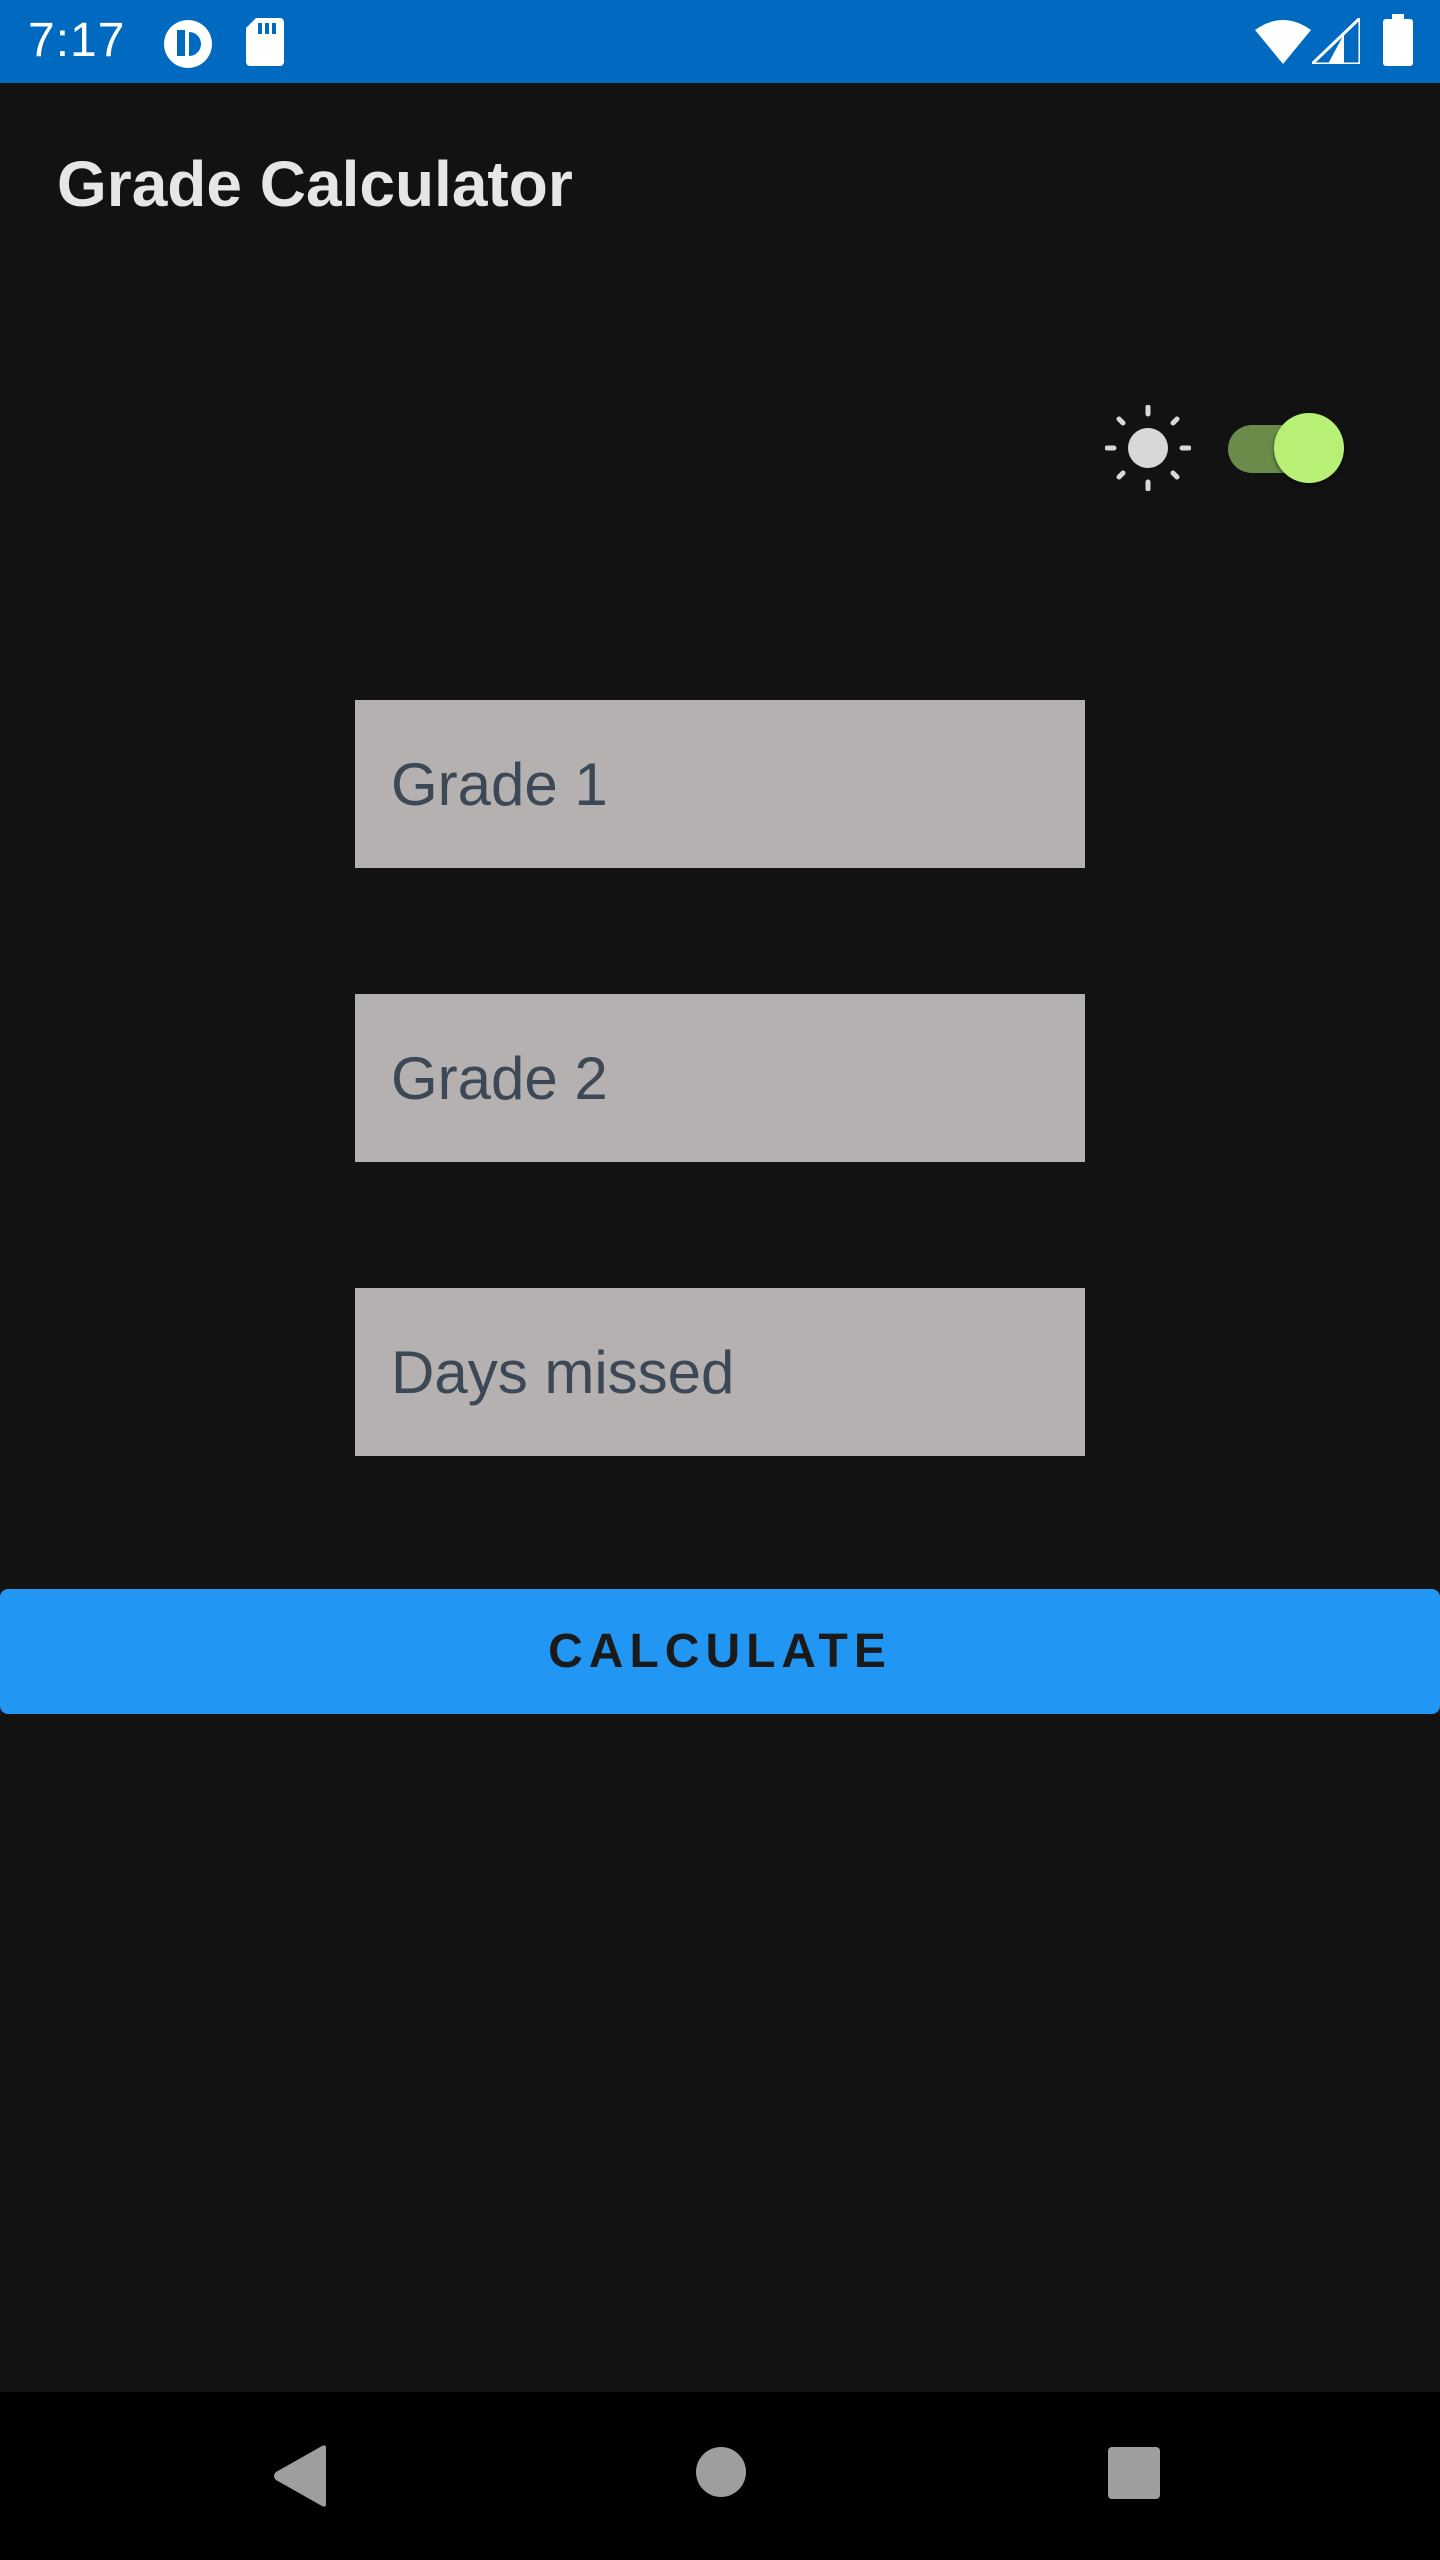 Image resolution: width=1440 pixels, height=2560 pixels. I want to click on app-title: Grade Calculator, so click(315, 184).